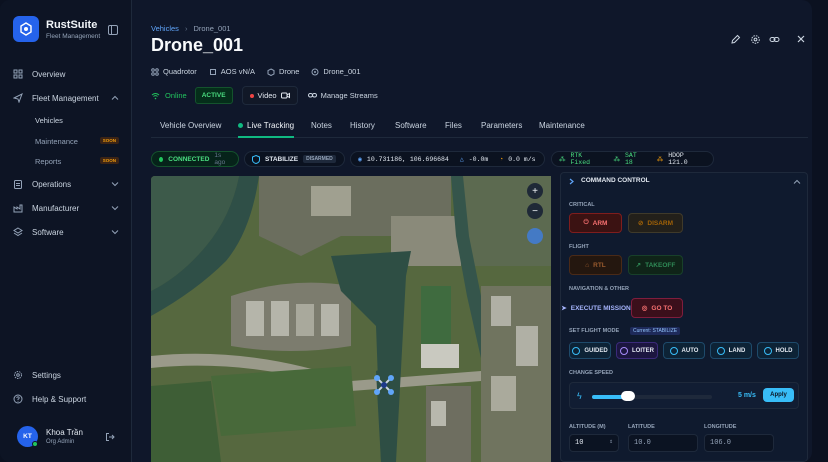 The image size is (828, 462). Describe the element at coordinates (69, 74) in the screenshot. I see `sidebar-item-overview: Overview` at that location.